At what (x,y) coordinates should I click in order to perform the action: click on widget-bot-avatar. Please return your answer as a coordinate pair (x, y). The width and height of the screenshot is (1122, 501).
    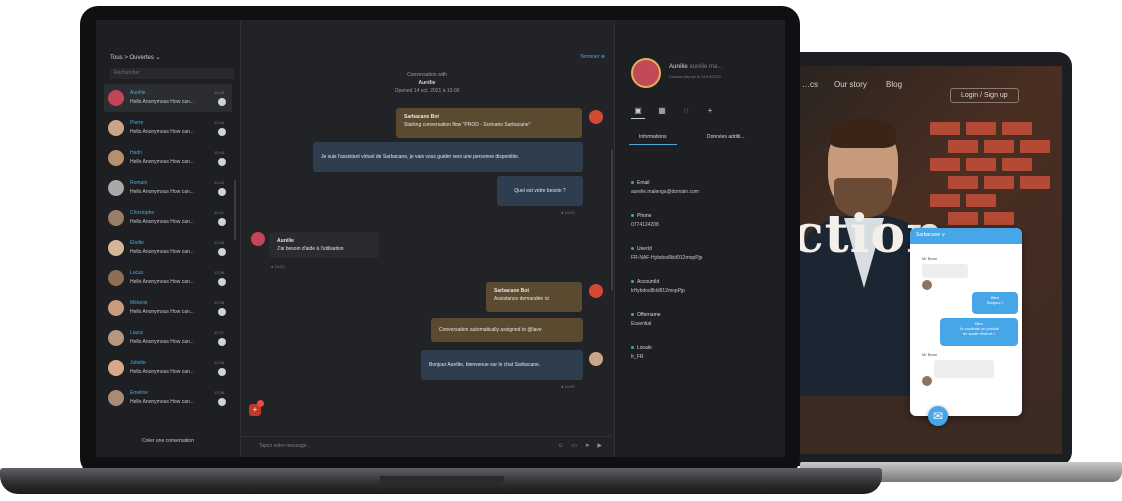
    Looking at the image, I should click on (927, 285).